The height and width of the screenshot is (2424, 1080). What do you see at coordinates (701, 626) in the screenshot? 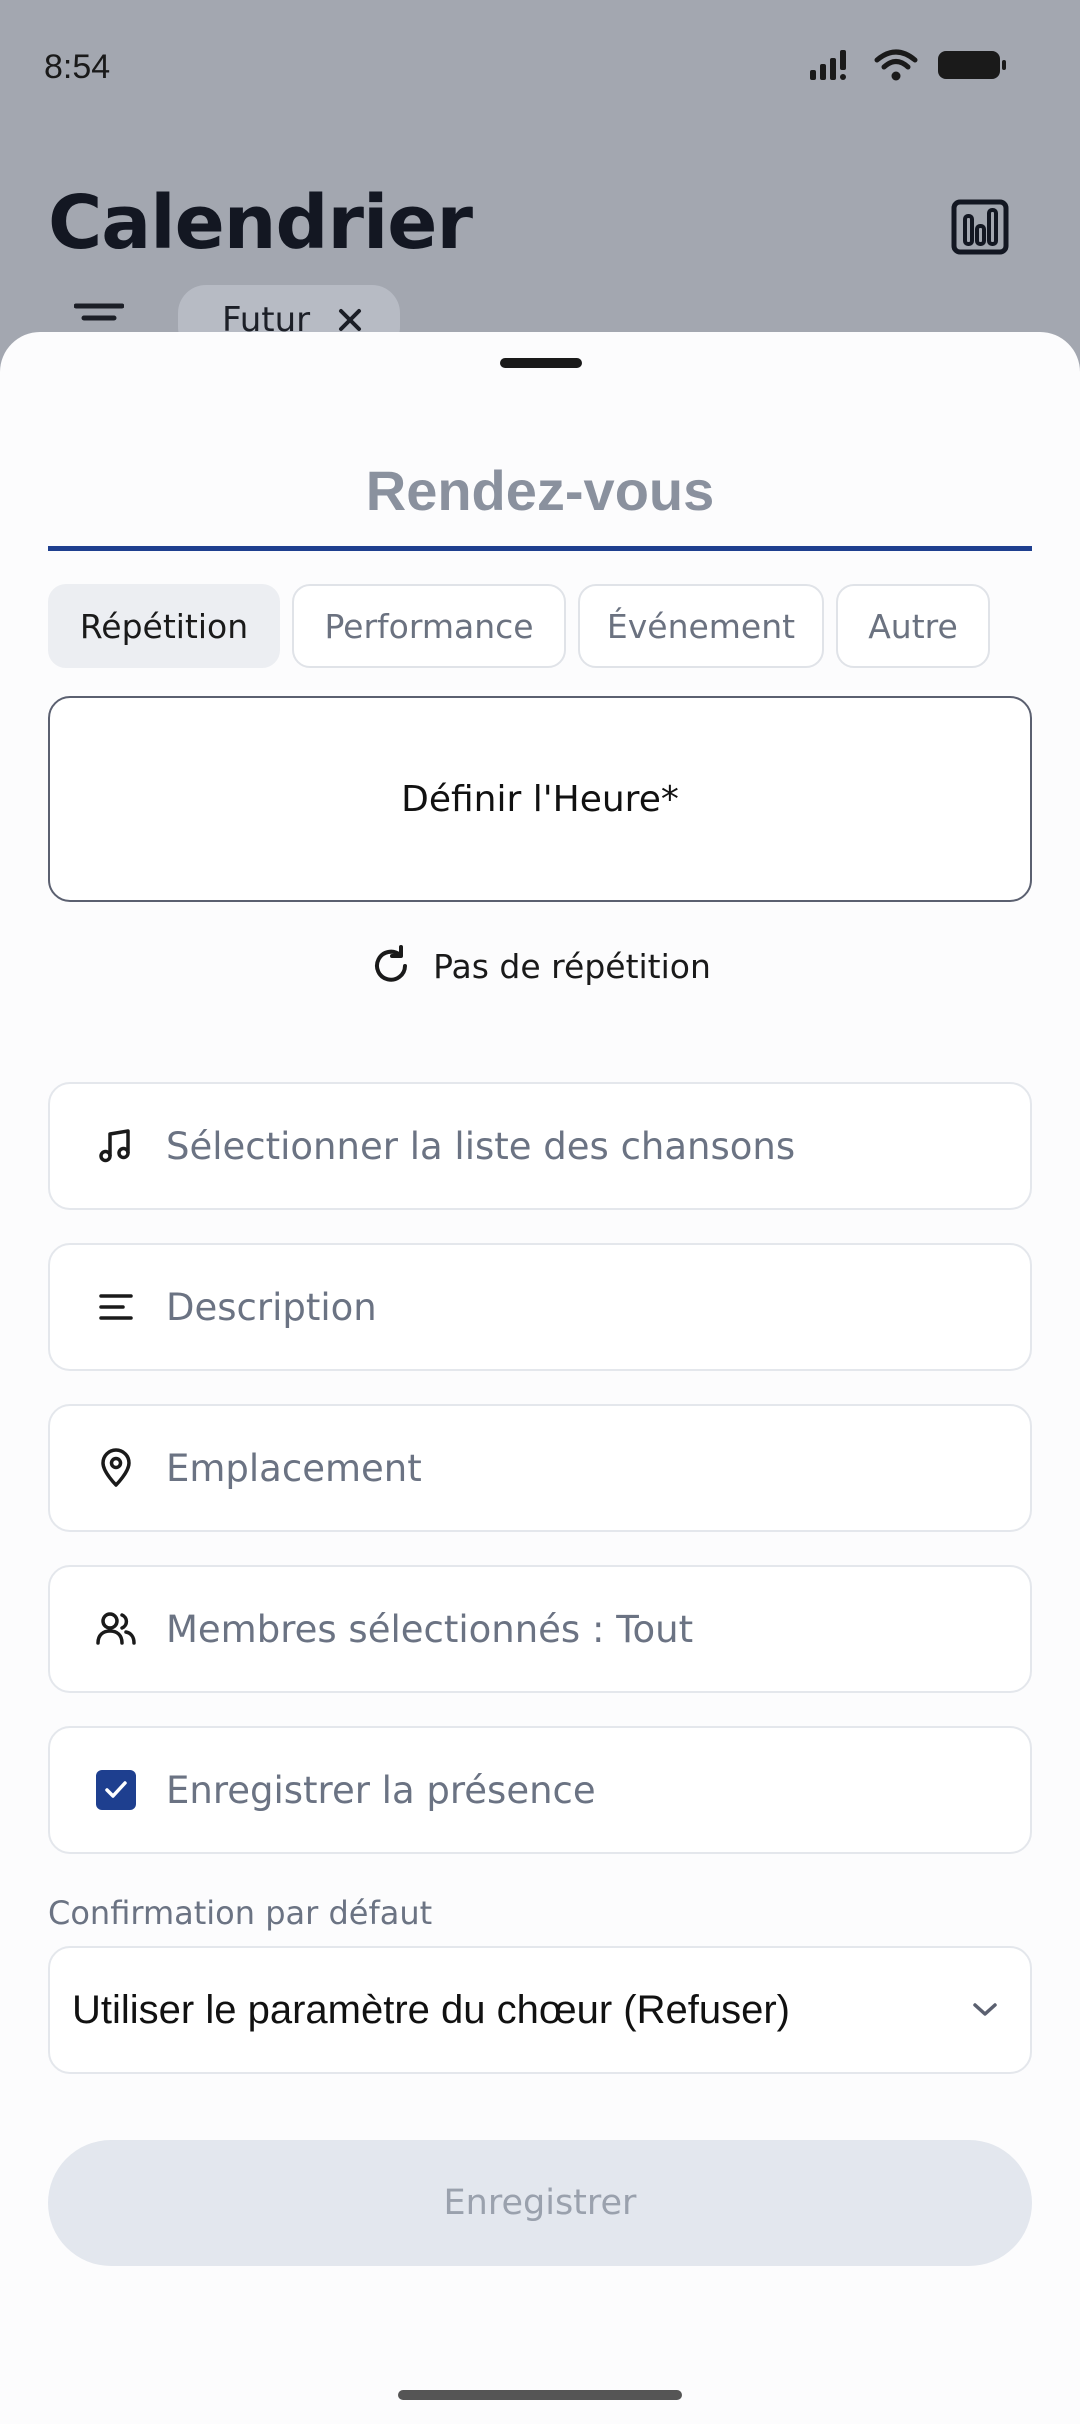
I see `tab-evenement: Événement` at bounding box center [701, 626].